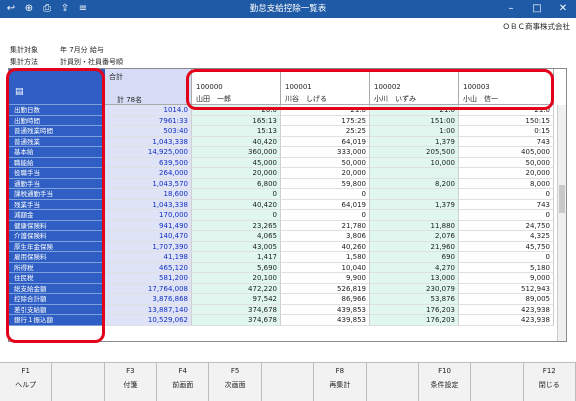  What do you see at coordinates (24, 50) in the screenshot?
I see `target-label: 集計対象` at bounding box center [24, 50].